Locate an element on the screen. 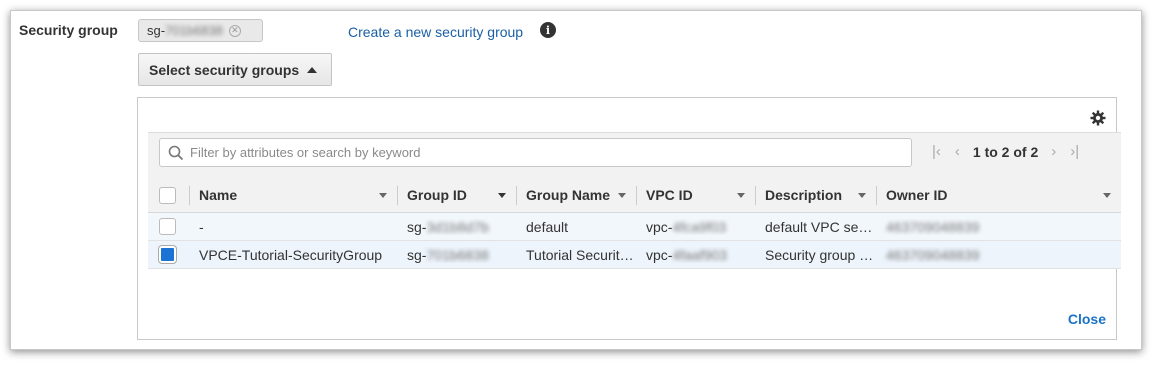 The height and width of the screenshot is (367, 1161). cell-group-name: default is located at coordinates (547, 226).